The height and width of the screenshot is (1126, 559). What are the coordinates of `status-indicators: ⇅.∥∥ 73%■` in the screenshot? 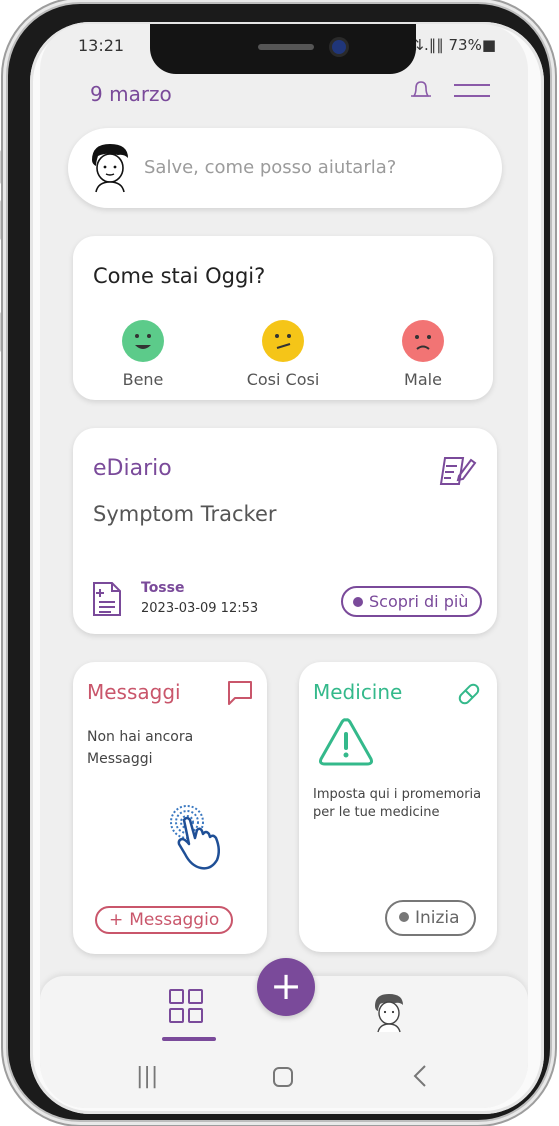 It's located at (453, 45).